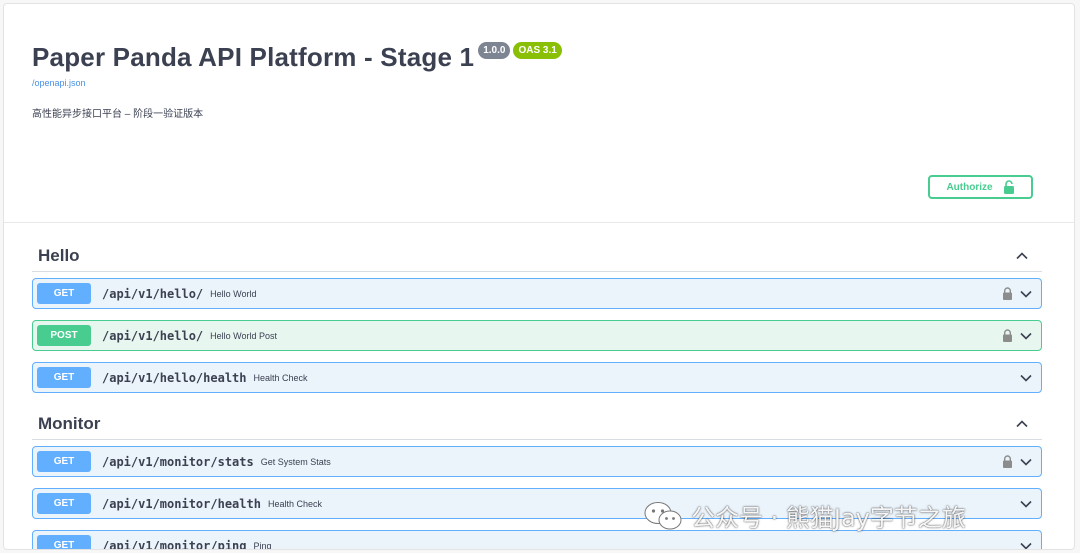  What do you see at coordinates (537, 424) in the screenshot?
I see `tag-header-monitor: Monitor` at bounding box center [537, 424].